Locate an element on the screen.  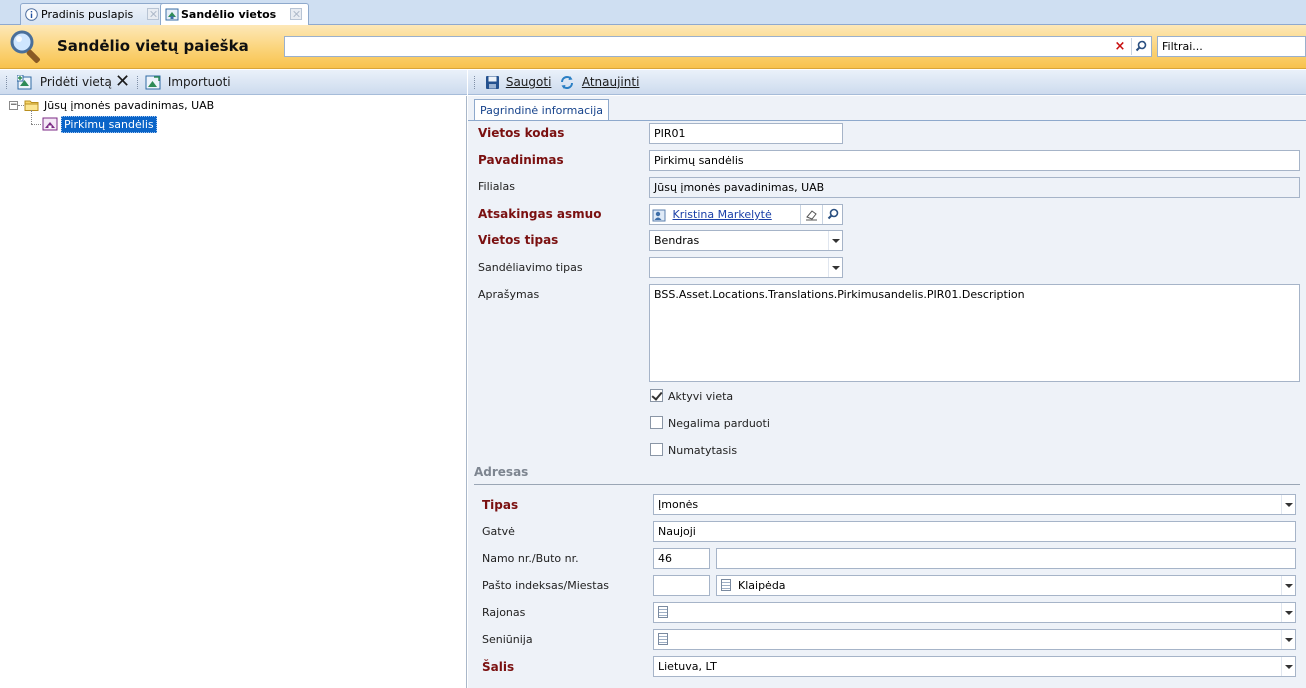
clear-search-icon: × is located at coordinates (1120, 46).